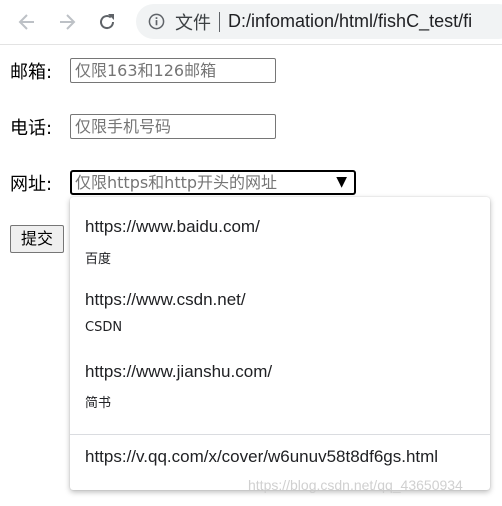 The image size is (502, 506). Describe the element at coordinates (104, 327) in the screenshot. I see `option-label: CSDN` at that location.